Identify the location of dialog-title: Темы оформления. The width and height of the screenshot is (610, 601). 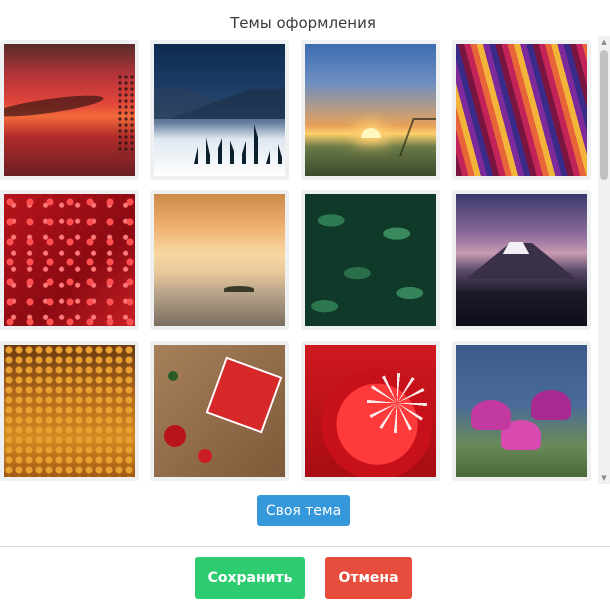
(303, 23).